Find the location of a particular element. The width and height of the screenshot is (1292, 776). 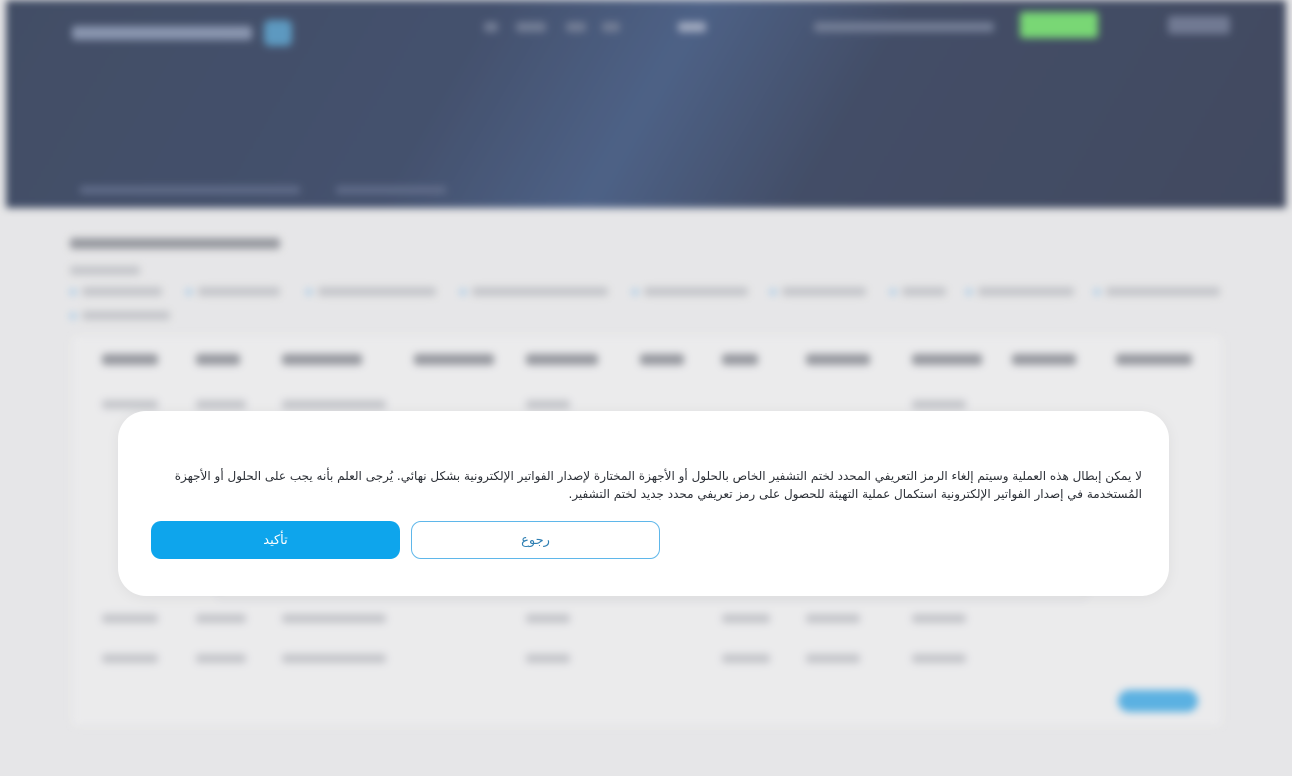

back-button: رجوع is located at coordinates (535, 540).